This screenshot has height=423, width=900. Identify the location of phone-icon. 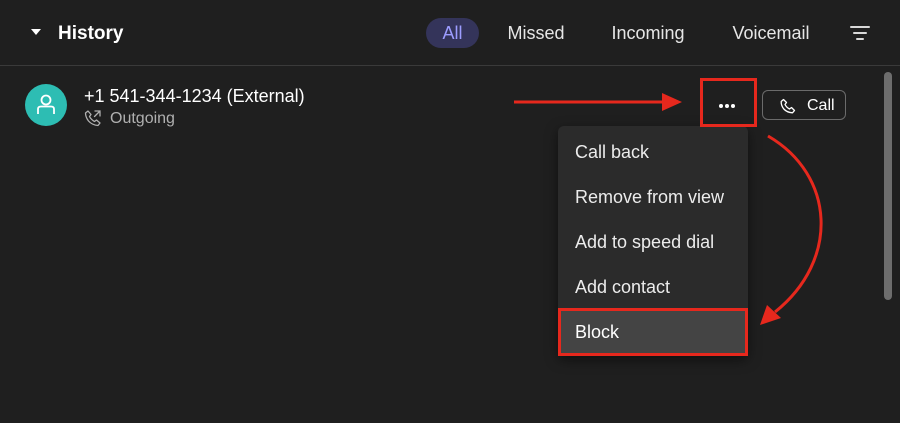
(788, 106).